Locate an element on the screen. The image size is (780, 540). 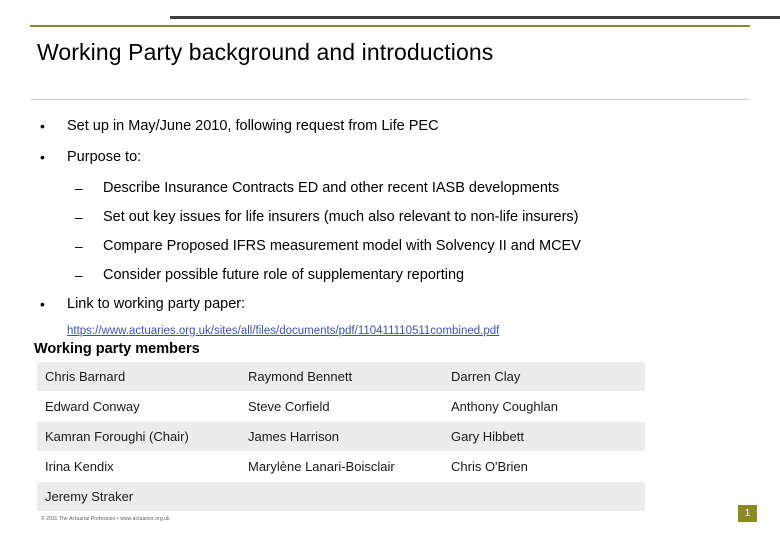
table-cell: Kamran Foroughi (Chair) is located at coordinates (138, 436).